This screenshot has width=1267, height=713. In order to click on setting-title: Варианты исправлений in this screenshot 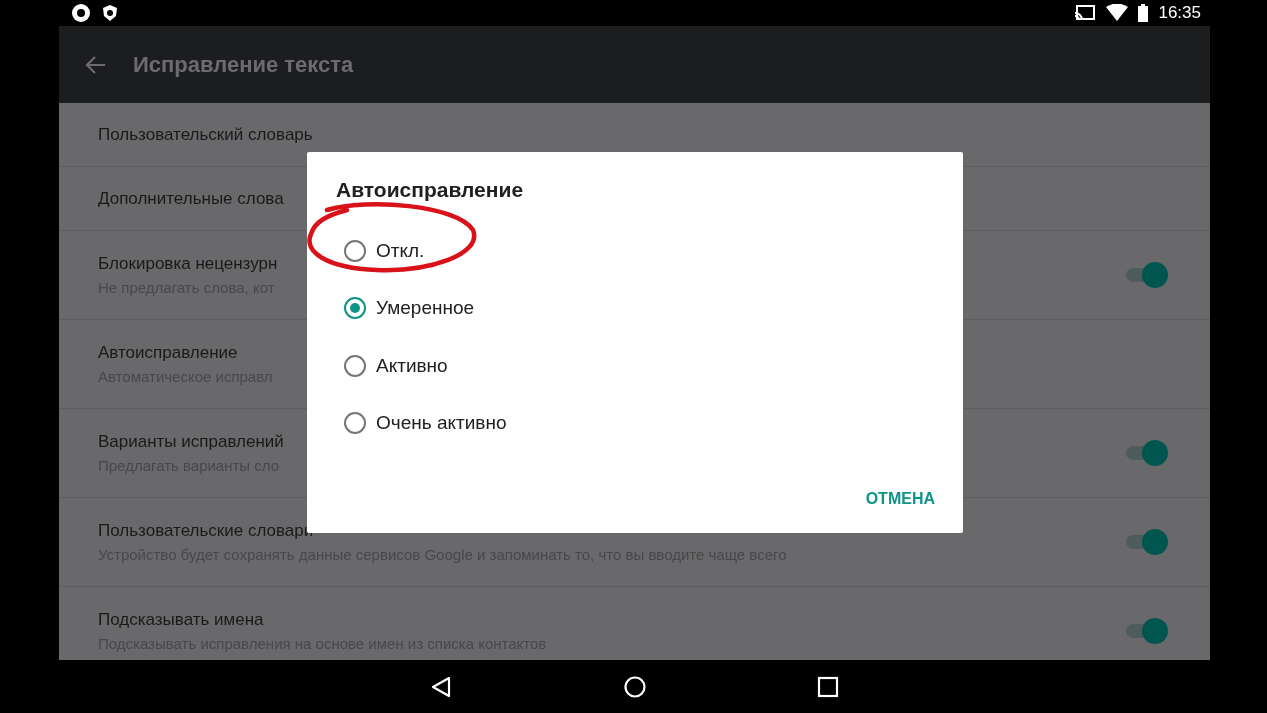, I will do `click(191, 442)`.